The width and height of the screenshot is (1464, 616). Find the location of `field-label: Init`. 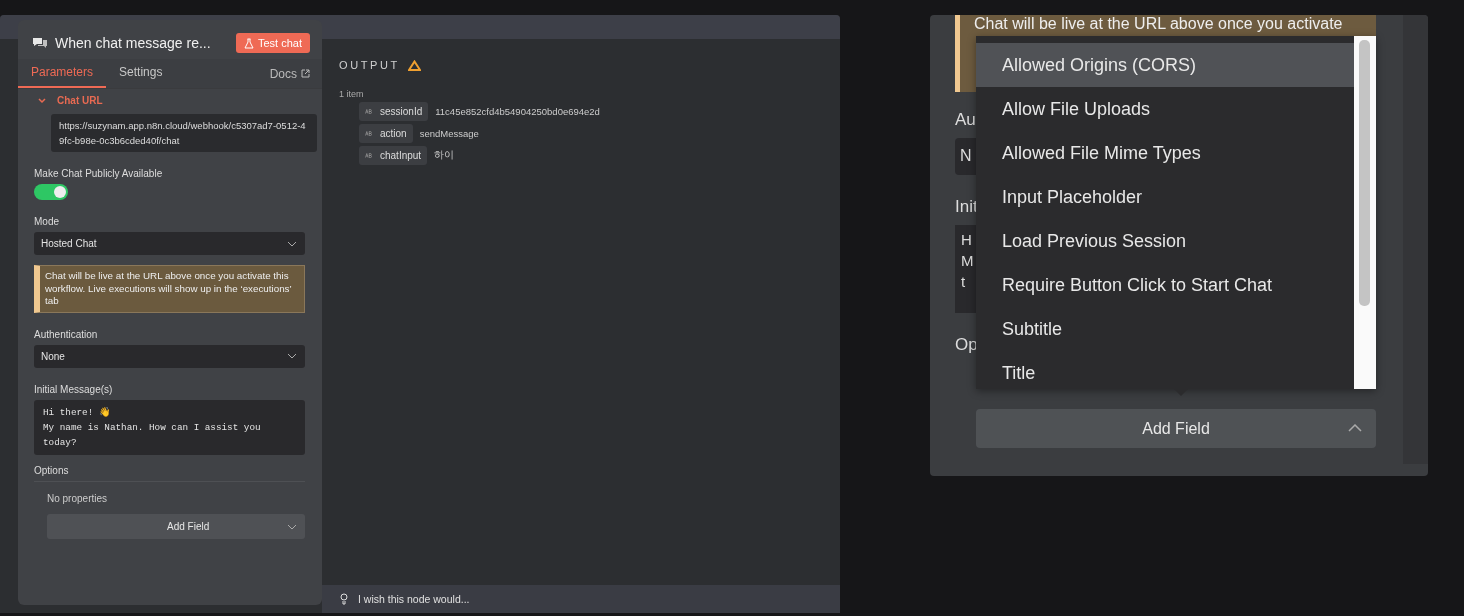

field-label: Init is located at coordinates (966, 207).